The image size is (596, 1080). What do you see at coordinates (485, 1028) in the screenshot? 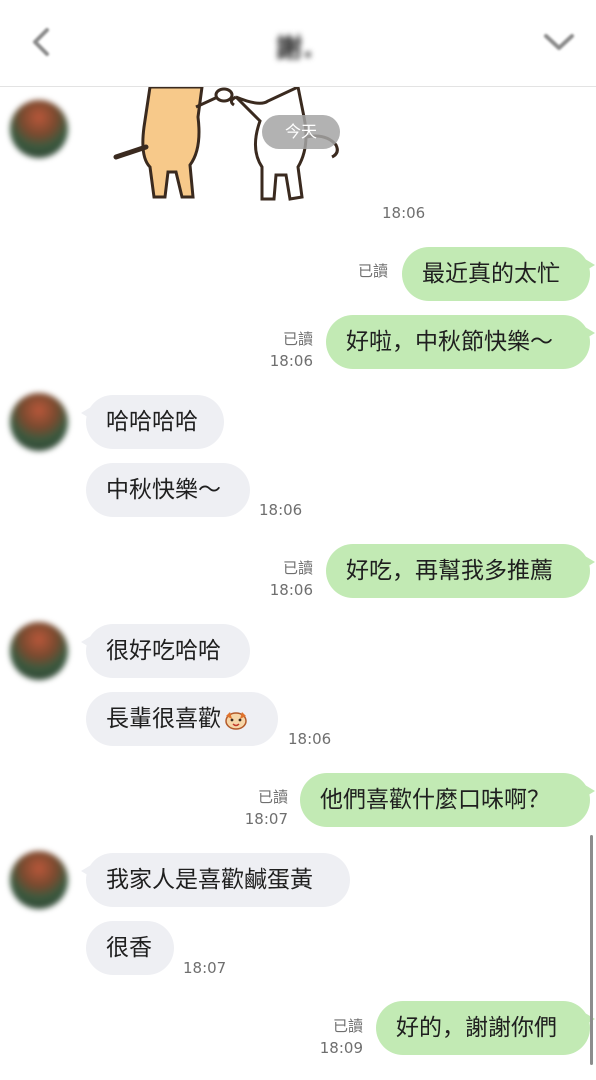
I see `outgoing-message-bubble: 好的，謝謝你們` at bounding box center [485, 1028].